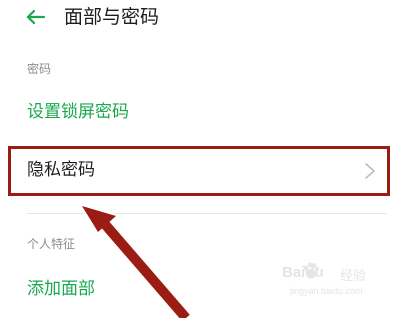 The image size is (400, 318). I want to click on divider, so click(207, 213).